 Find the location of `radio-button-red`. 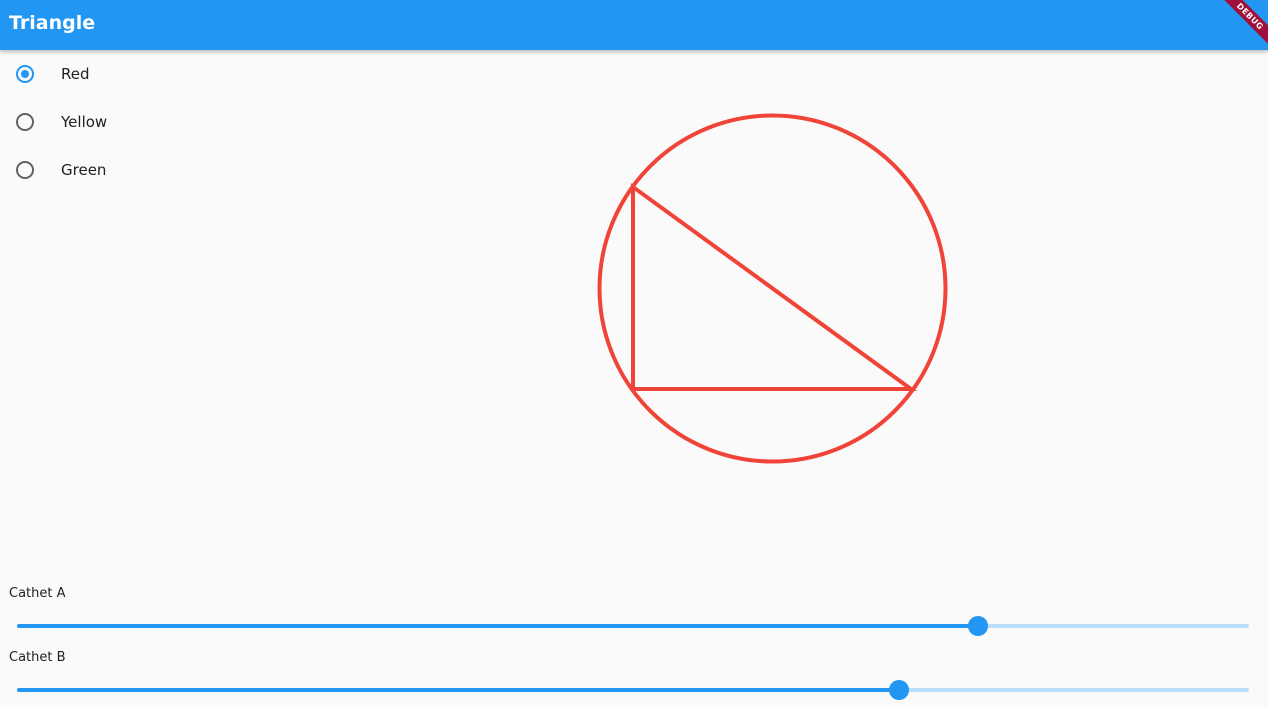

radio-button-red is located at coordinates (25, 74).